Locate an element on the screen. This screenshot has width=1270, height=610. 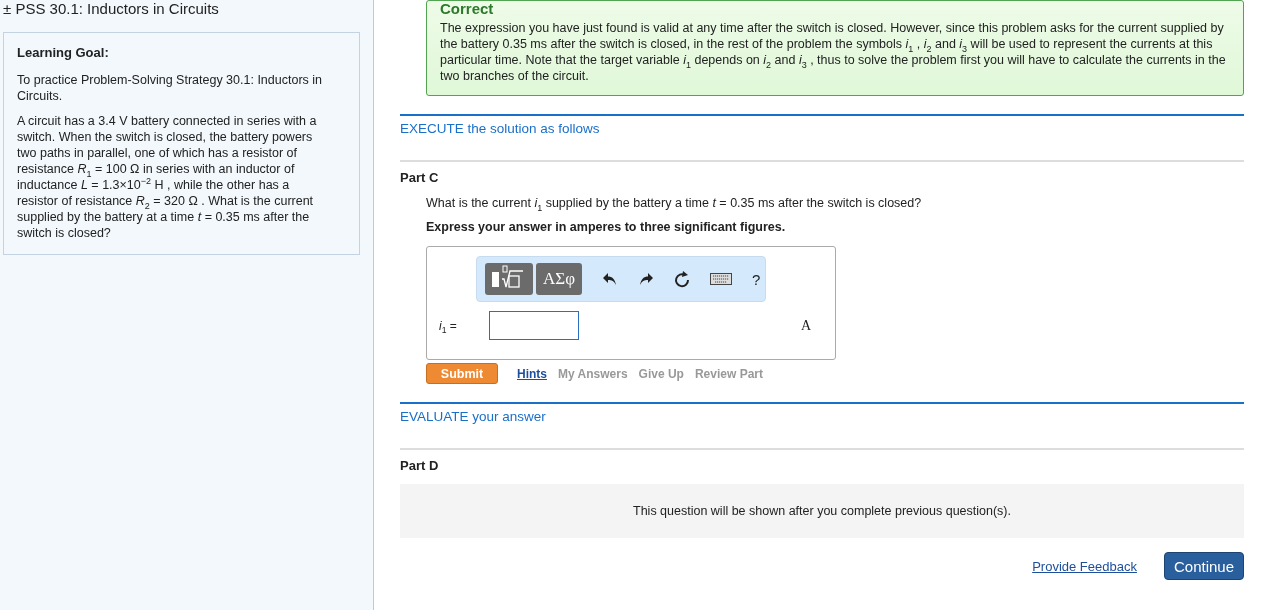
panel-heading: Learning Goal: is located at coordinates (63, 52).